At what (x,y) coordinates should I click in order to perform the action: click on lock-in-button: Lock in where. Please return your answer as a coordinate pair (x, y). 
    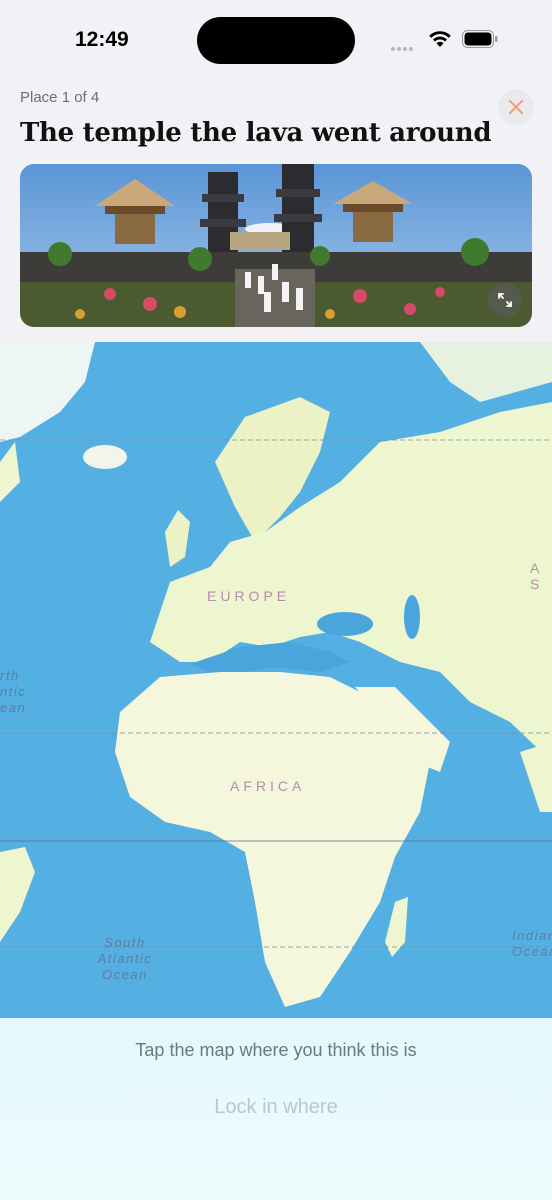
    Looking at the image, I should click on (276, 1107).